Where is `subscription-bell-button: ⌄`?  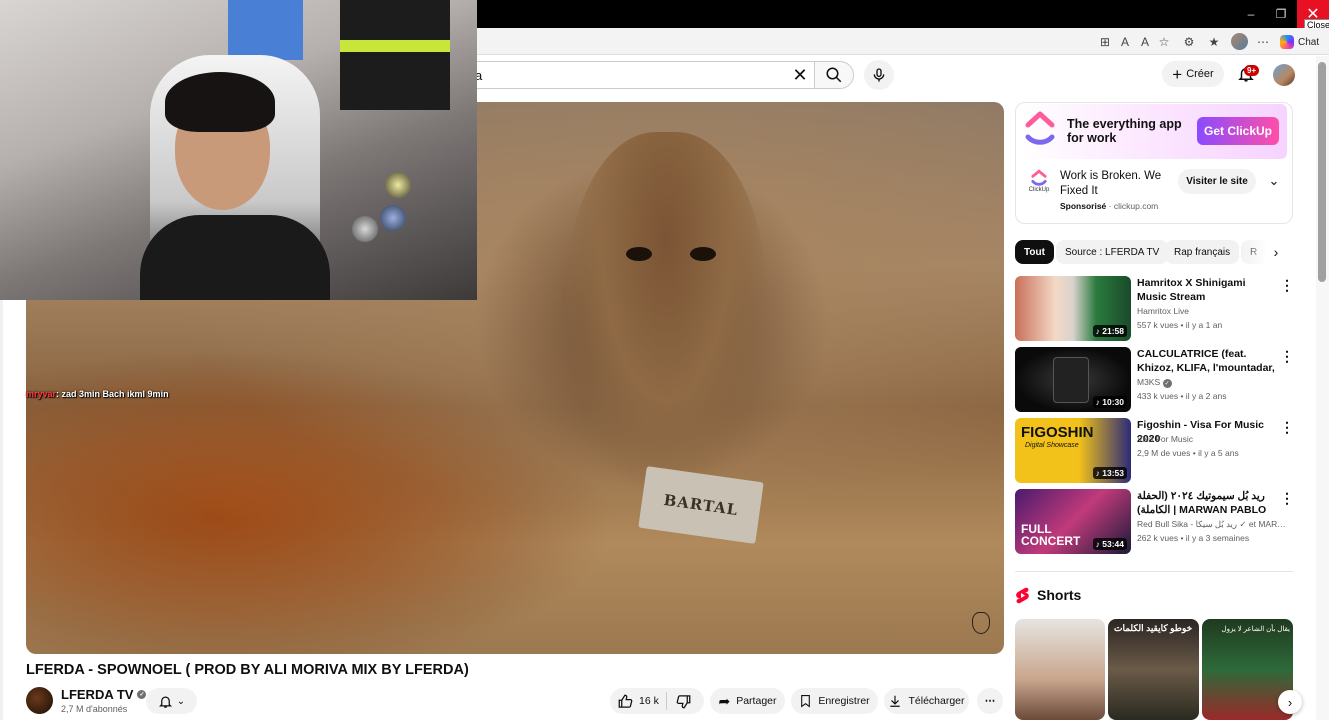 subscription-bell-button: ⌄ is located at coordinates (171, 701).